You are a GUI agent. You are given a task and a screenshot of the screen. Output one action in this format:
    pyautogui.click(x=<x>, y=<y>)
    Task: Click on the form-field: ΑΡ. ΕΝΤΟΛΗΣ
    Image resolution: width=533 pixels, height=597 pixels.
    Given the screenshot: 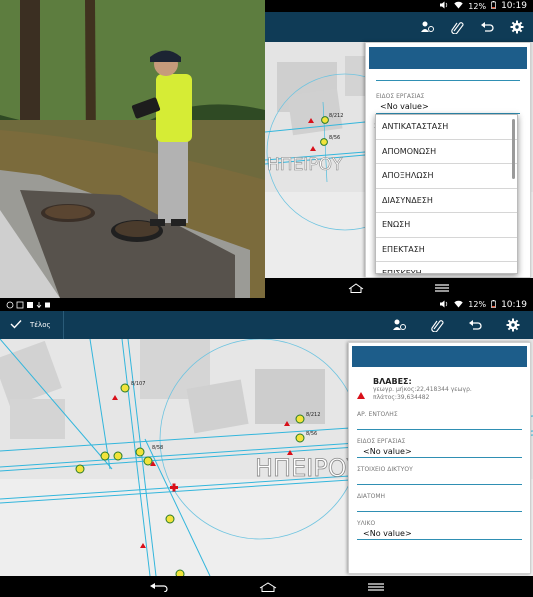 What is the action you would take?
    pyautogui.click(x=439, y=420)
    